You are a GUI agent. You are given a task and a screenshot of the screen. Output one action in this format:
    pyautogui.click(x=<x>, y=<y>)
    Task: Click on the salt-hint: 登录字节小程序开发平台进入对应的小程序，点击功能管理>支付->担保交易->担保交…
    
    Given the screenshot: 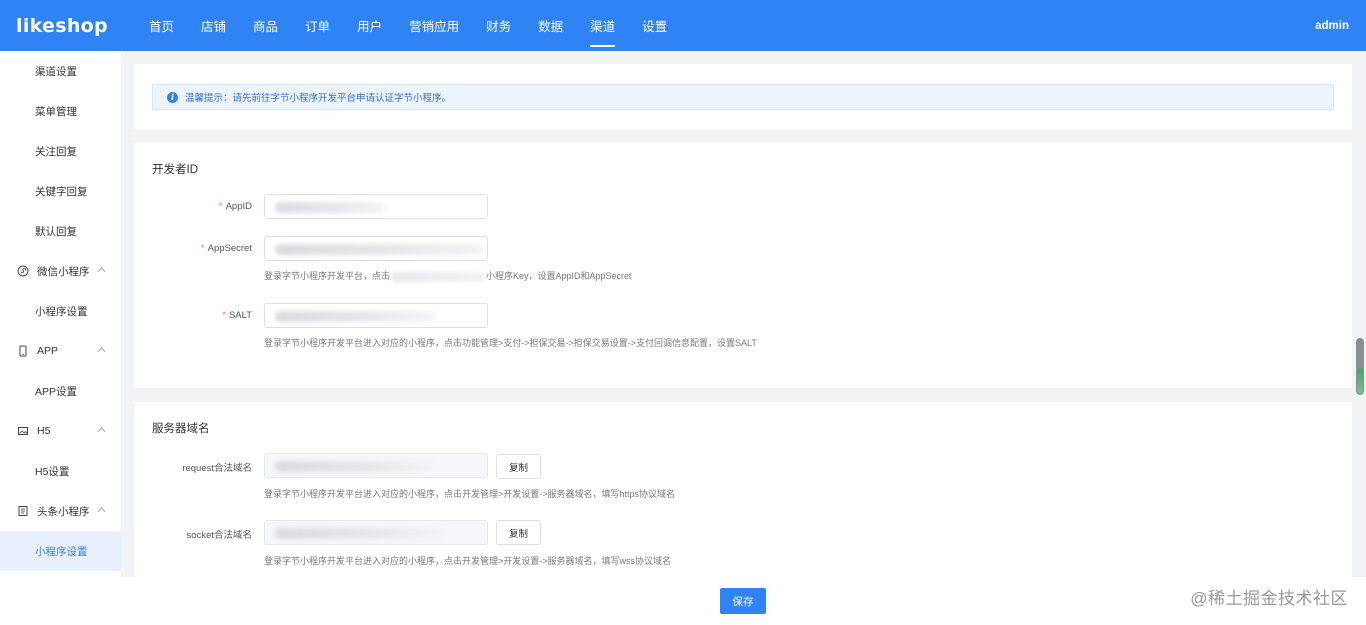 What is the action you would take?
    pyautogui.click(x=510, y=343)
    